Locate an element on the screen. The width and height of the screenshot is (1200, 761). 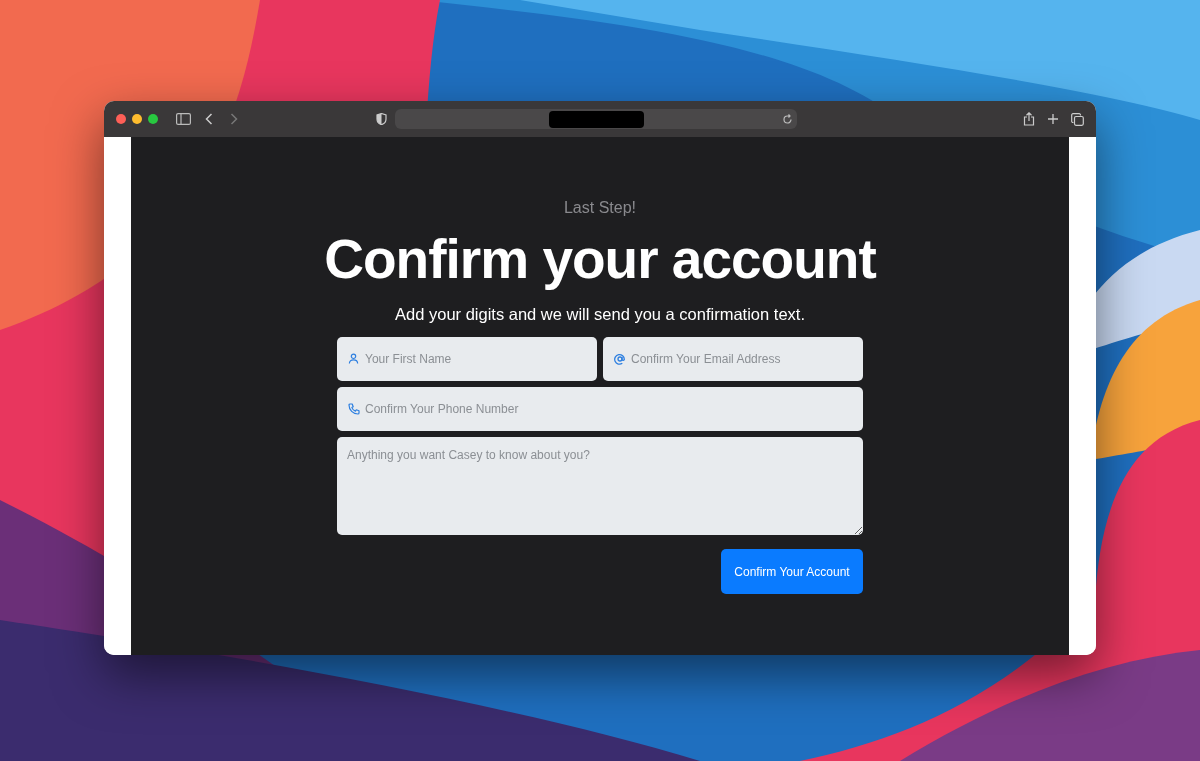
page-title: Confirm your account is located at coordinates (600, 259).